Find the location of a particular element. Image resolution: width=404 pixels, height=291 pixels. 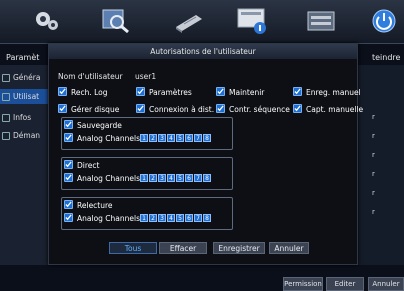

parametres-checkbox is located at coordinates (140, 91).